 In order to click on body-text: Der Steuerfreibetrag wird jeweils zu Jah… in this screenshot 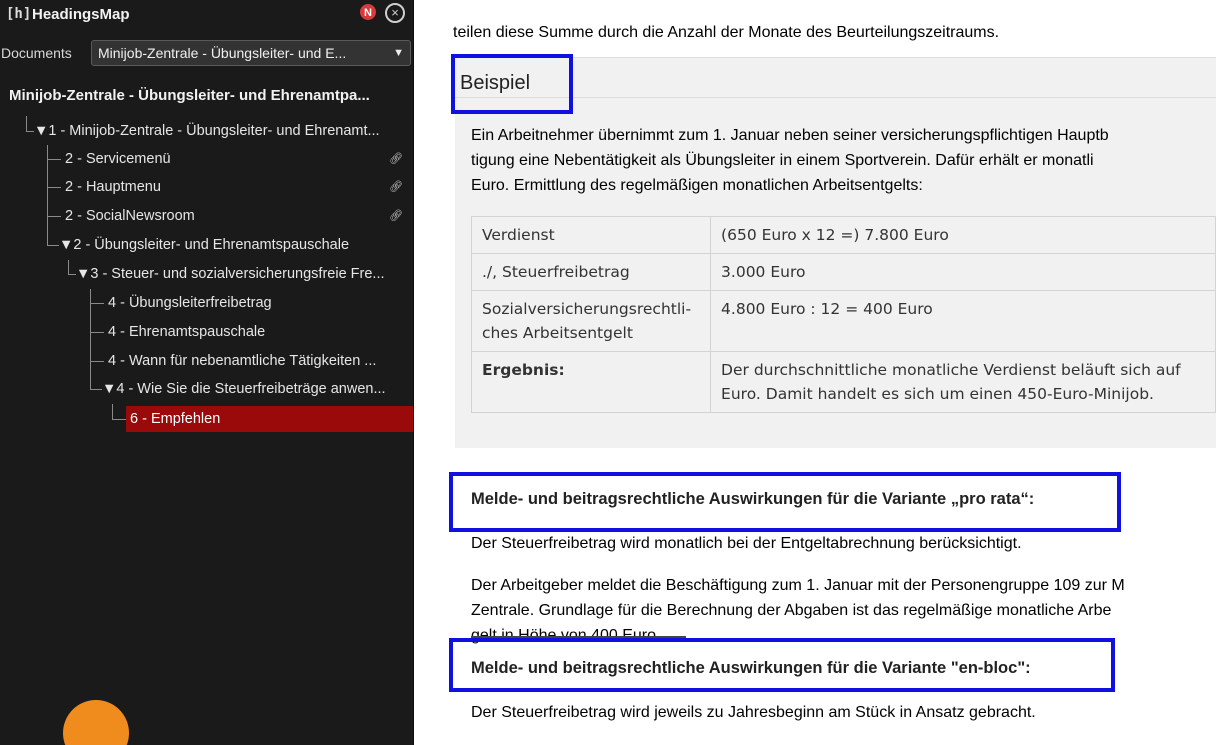, I will do `click(753, 712)`.